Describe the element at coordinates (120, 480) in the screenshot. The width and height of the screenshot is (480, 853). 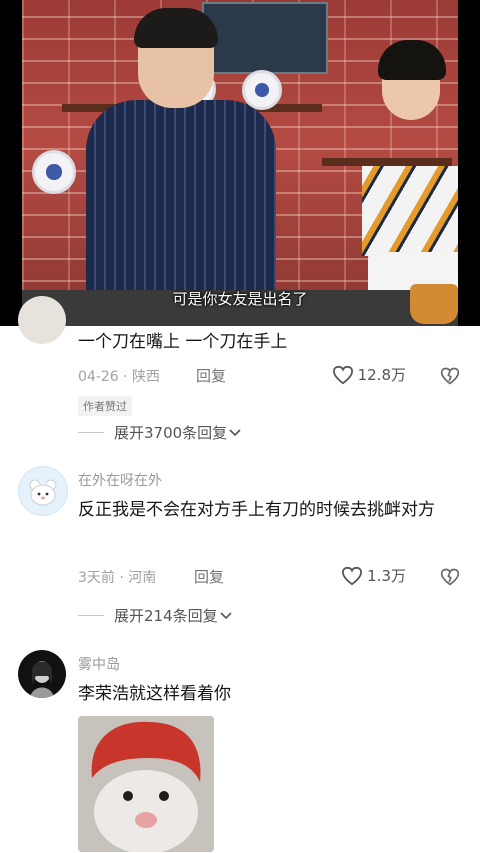
I see `comment-username: 在外在呀在外` at that location.